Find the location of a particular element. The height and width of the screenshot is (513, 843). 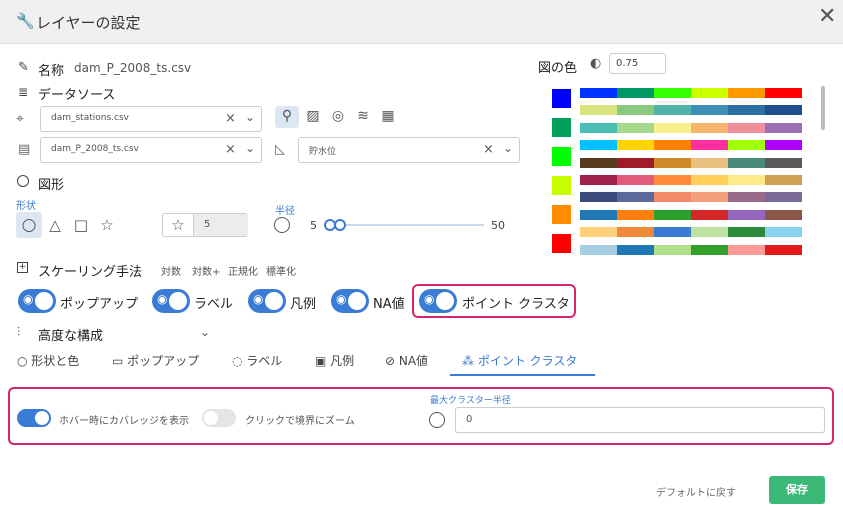

target-layer-icon: ◎ is located at coordinates (338, 116).